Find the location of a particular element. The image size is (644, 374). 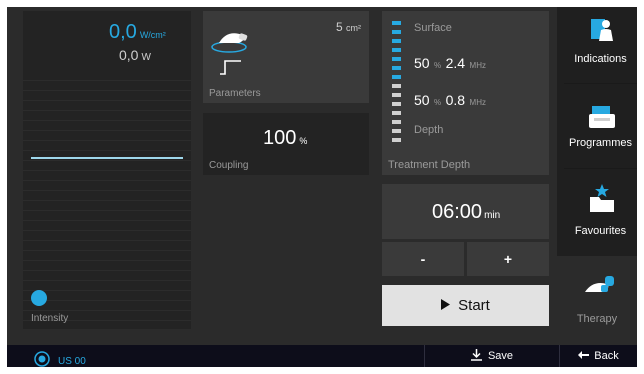

depth-label: Depth is located at coordinates (429, 130).